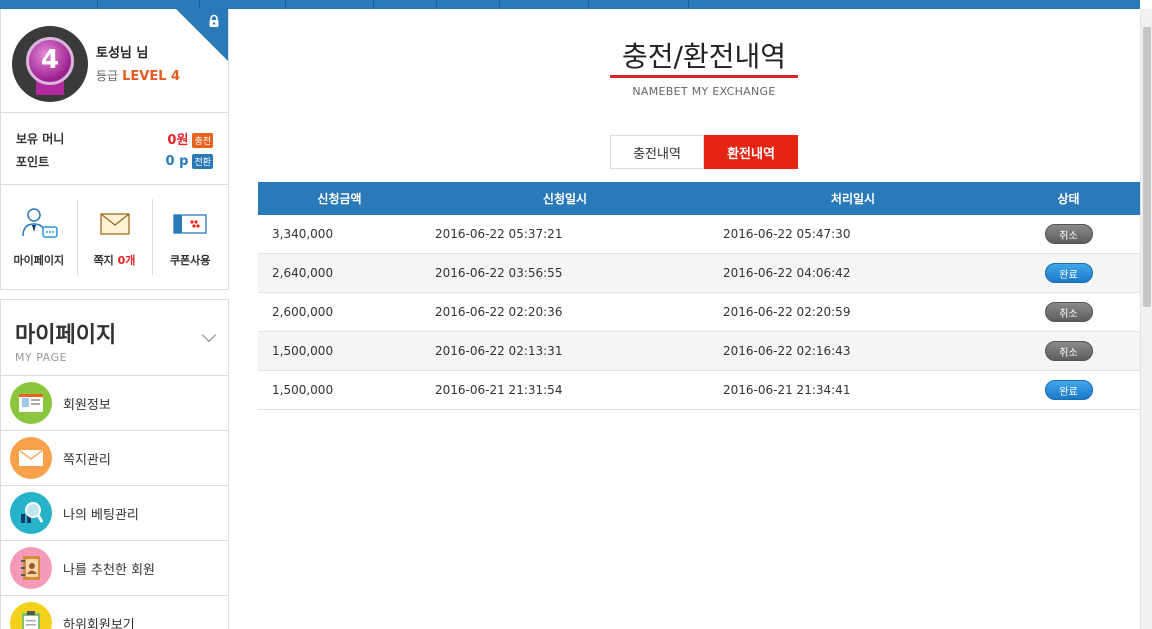 This screenshot has height=629, width=1152. I want to click on message-count: 0개, so click(126, 260).